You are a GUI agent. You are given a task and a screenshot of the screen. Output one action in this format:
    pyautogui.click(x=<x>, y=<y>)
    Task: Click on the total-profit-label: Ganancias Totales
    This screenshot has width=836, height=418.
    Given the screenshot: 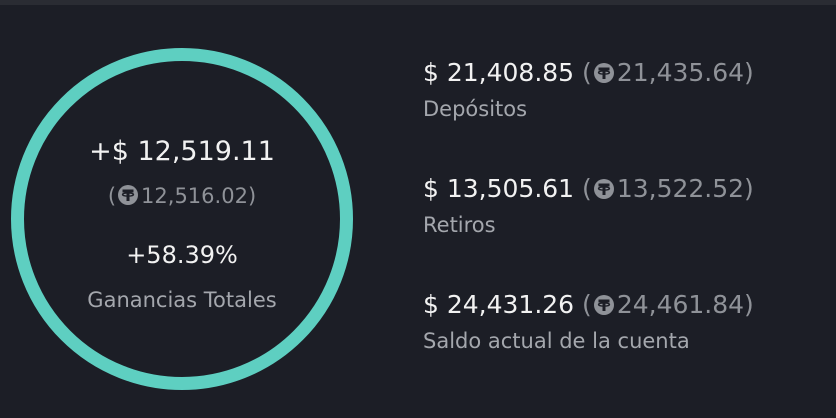 What is the action you would take?
    pyautogui.click(x=182, y=300)
    